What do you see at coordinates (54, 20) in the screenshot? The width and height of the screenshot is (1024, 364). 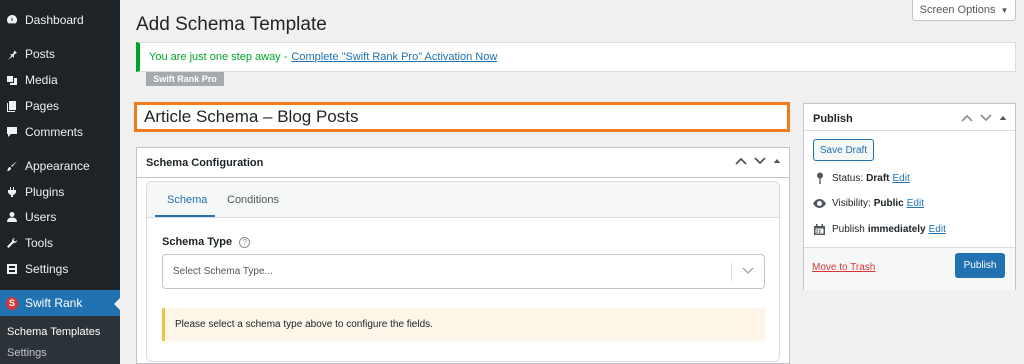 I see `sidebar-item-label: Dashboard` at bounding box center [54, 20].